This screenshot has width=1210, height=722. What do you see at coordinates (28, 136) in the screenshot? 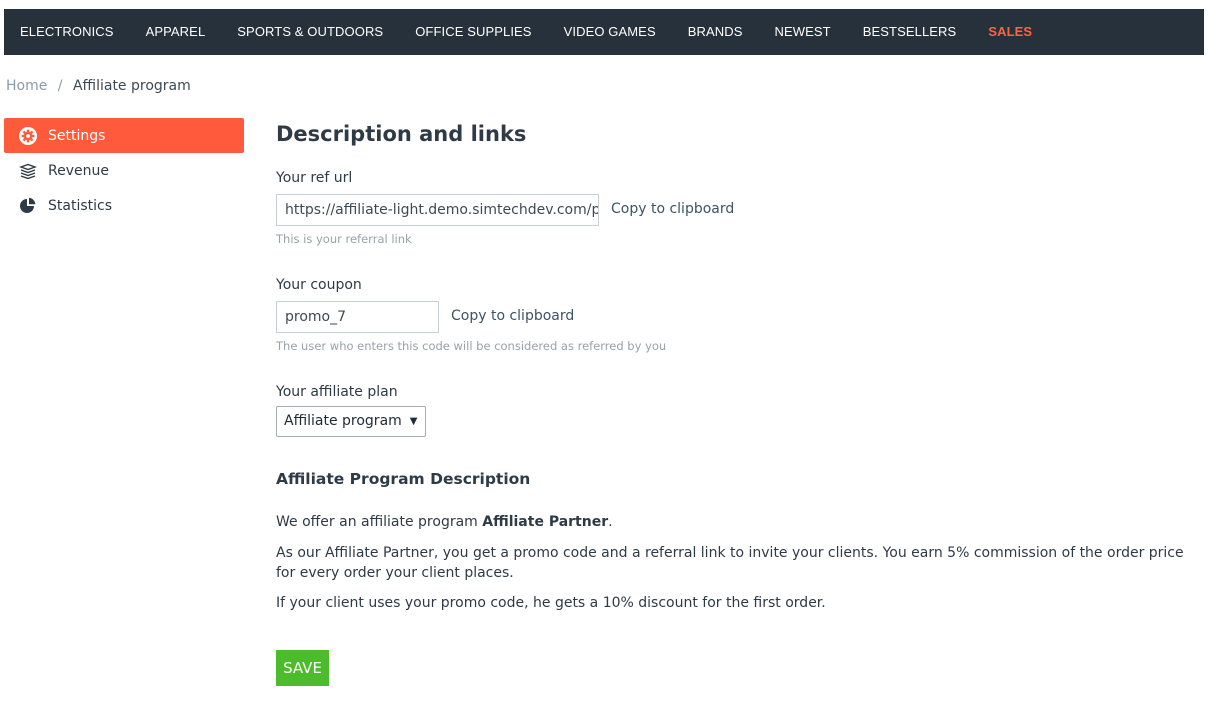
I see `gear-icon` at bounding box center [28, 136].